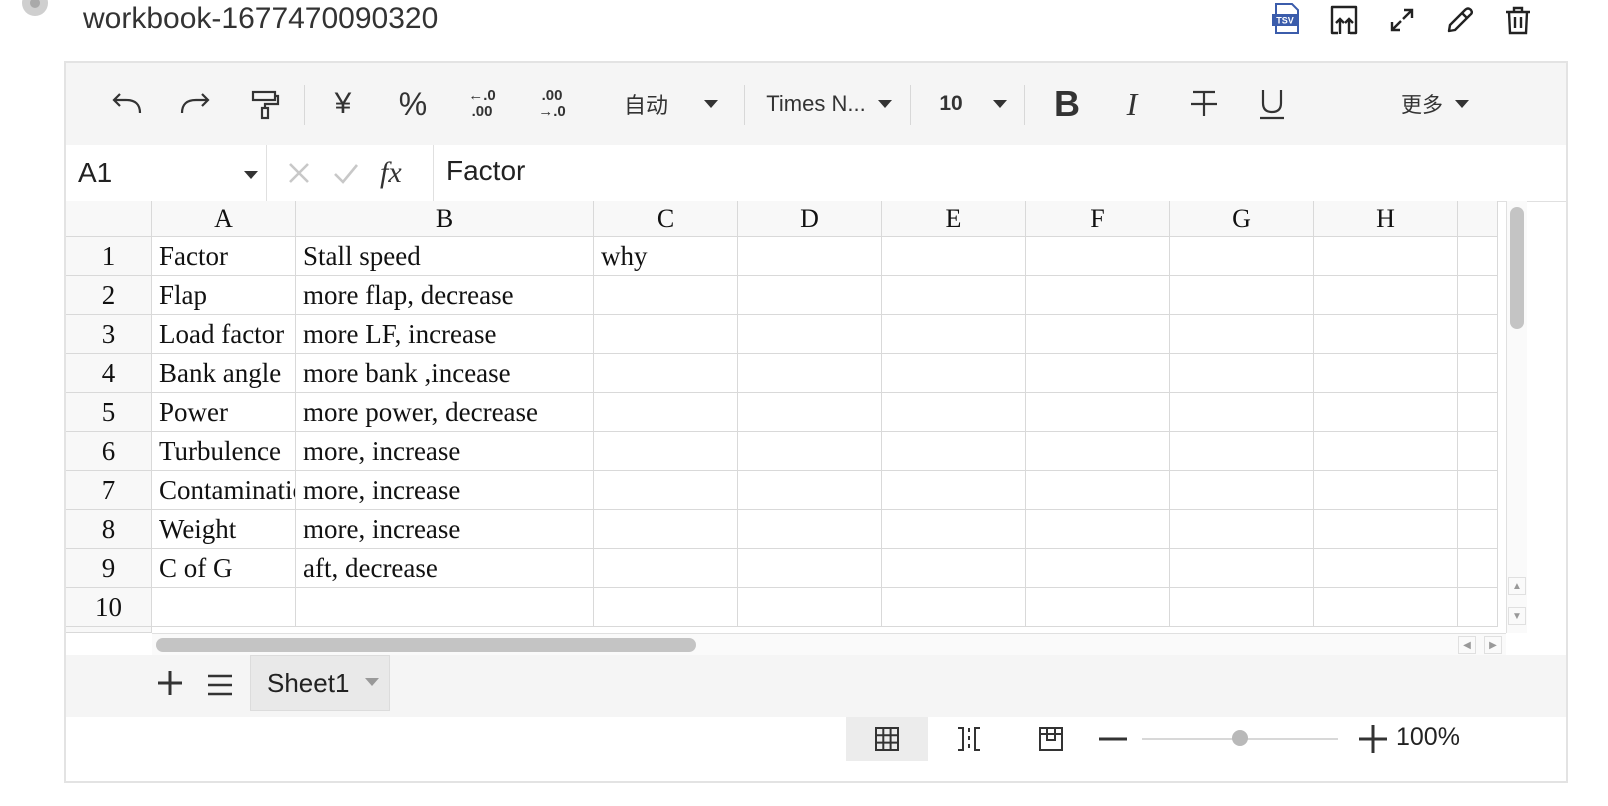 This screenshot has height=806, width=1608. I want to click on column-header: B, so click(445, 219).